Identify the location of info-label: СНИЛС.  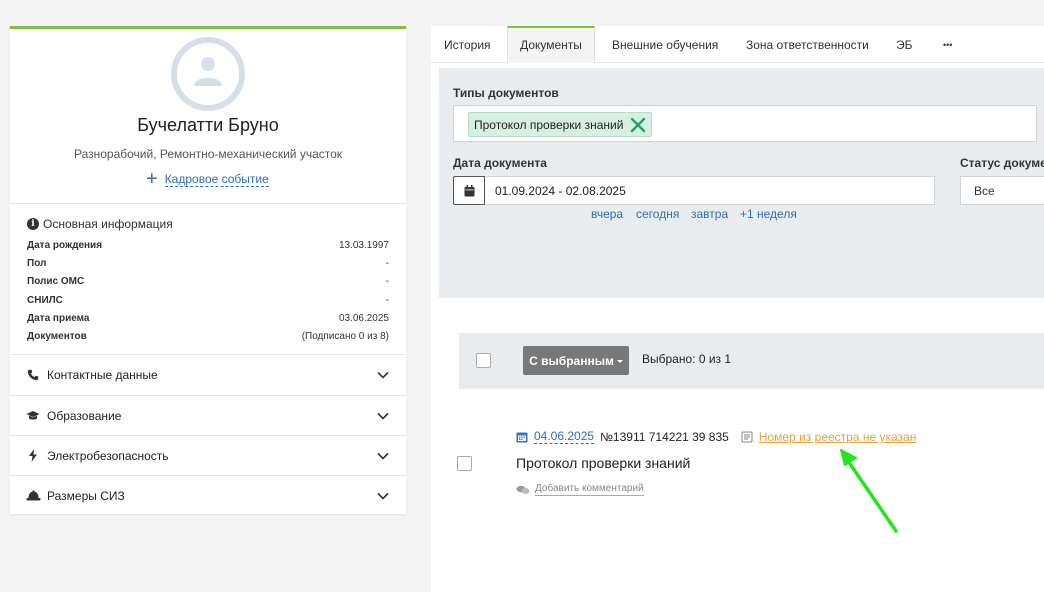
(45, 300).